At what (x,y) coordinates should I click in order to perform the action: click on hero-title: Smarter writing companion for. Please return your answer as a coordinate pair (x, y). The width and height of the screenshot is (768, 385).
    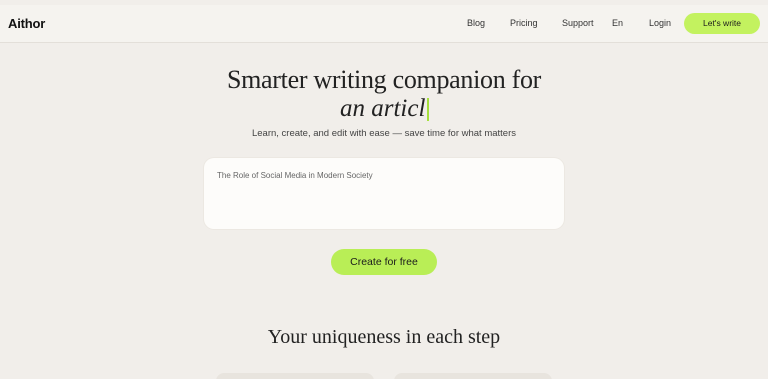
    Looking at the image, I should click on (384, 79).